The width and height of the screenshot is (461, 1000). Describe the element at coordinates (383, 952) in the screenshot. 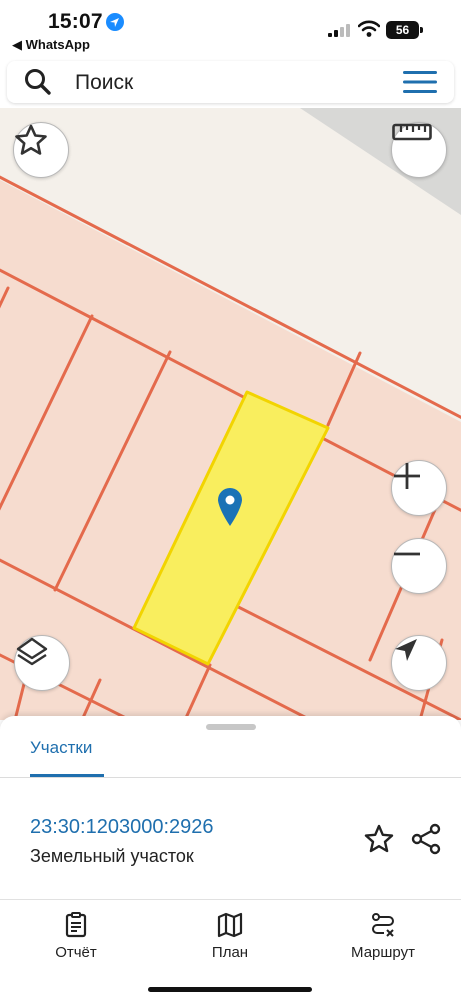

I see `nav-label-route: Маршрут` at that location.